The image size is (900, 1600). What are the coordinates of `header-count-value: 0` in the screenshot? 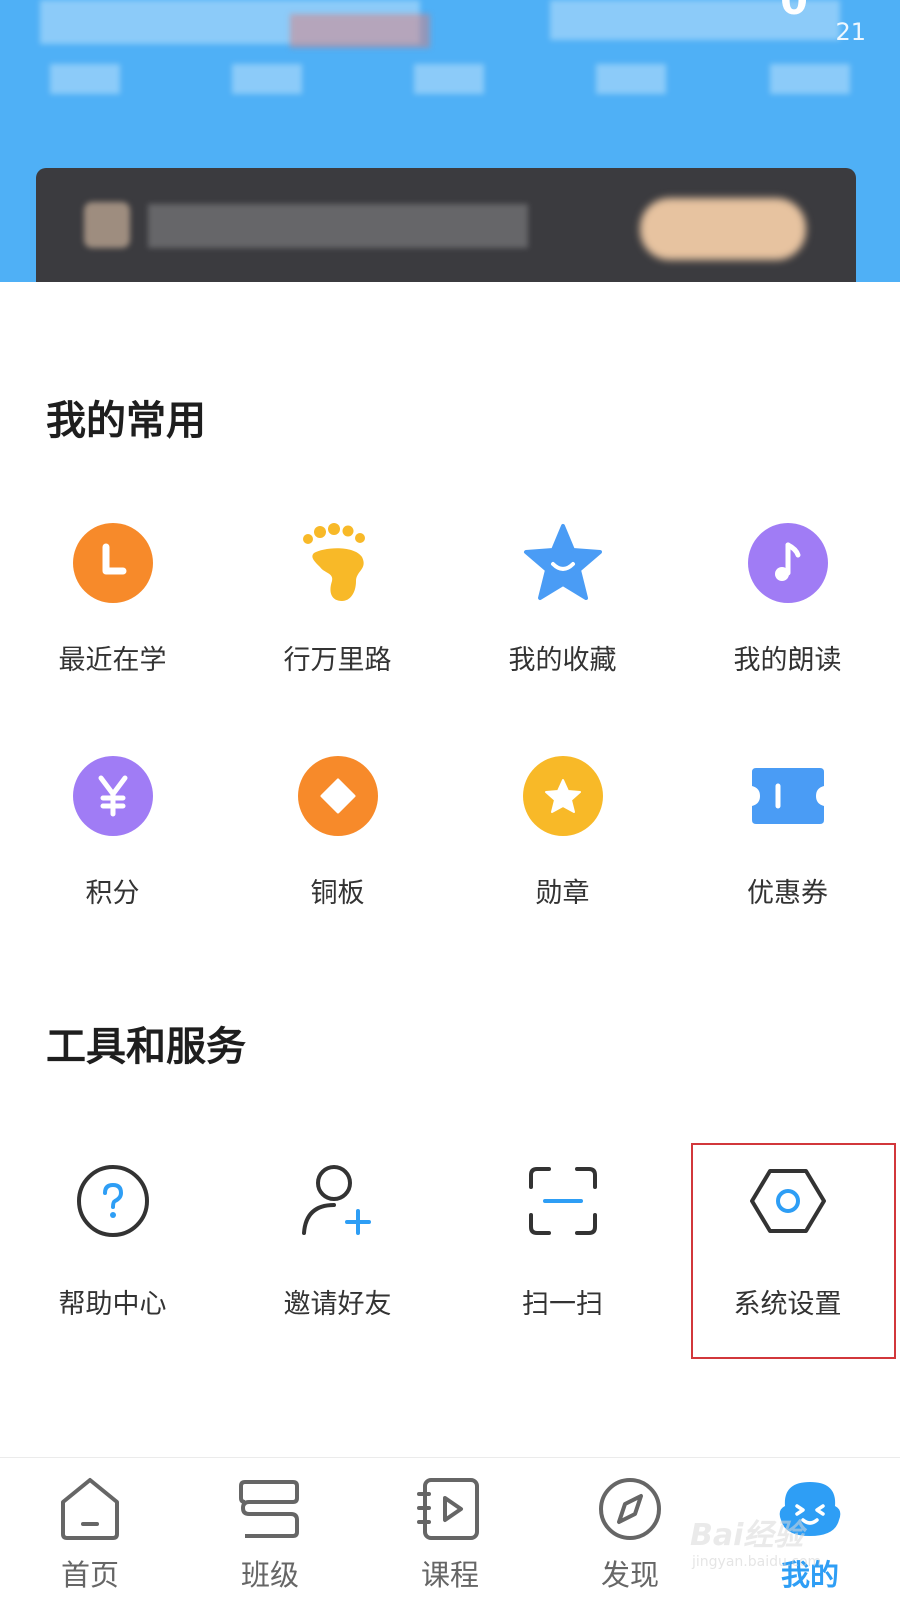 It's located at (794, 12).